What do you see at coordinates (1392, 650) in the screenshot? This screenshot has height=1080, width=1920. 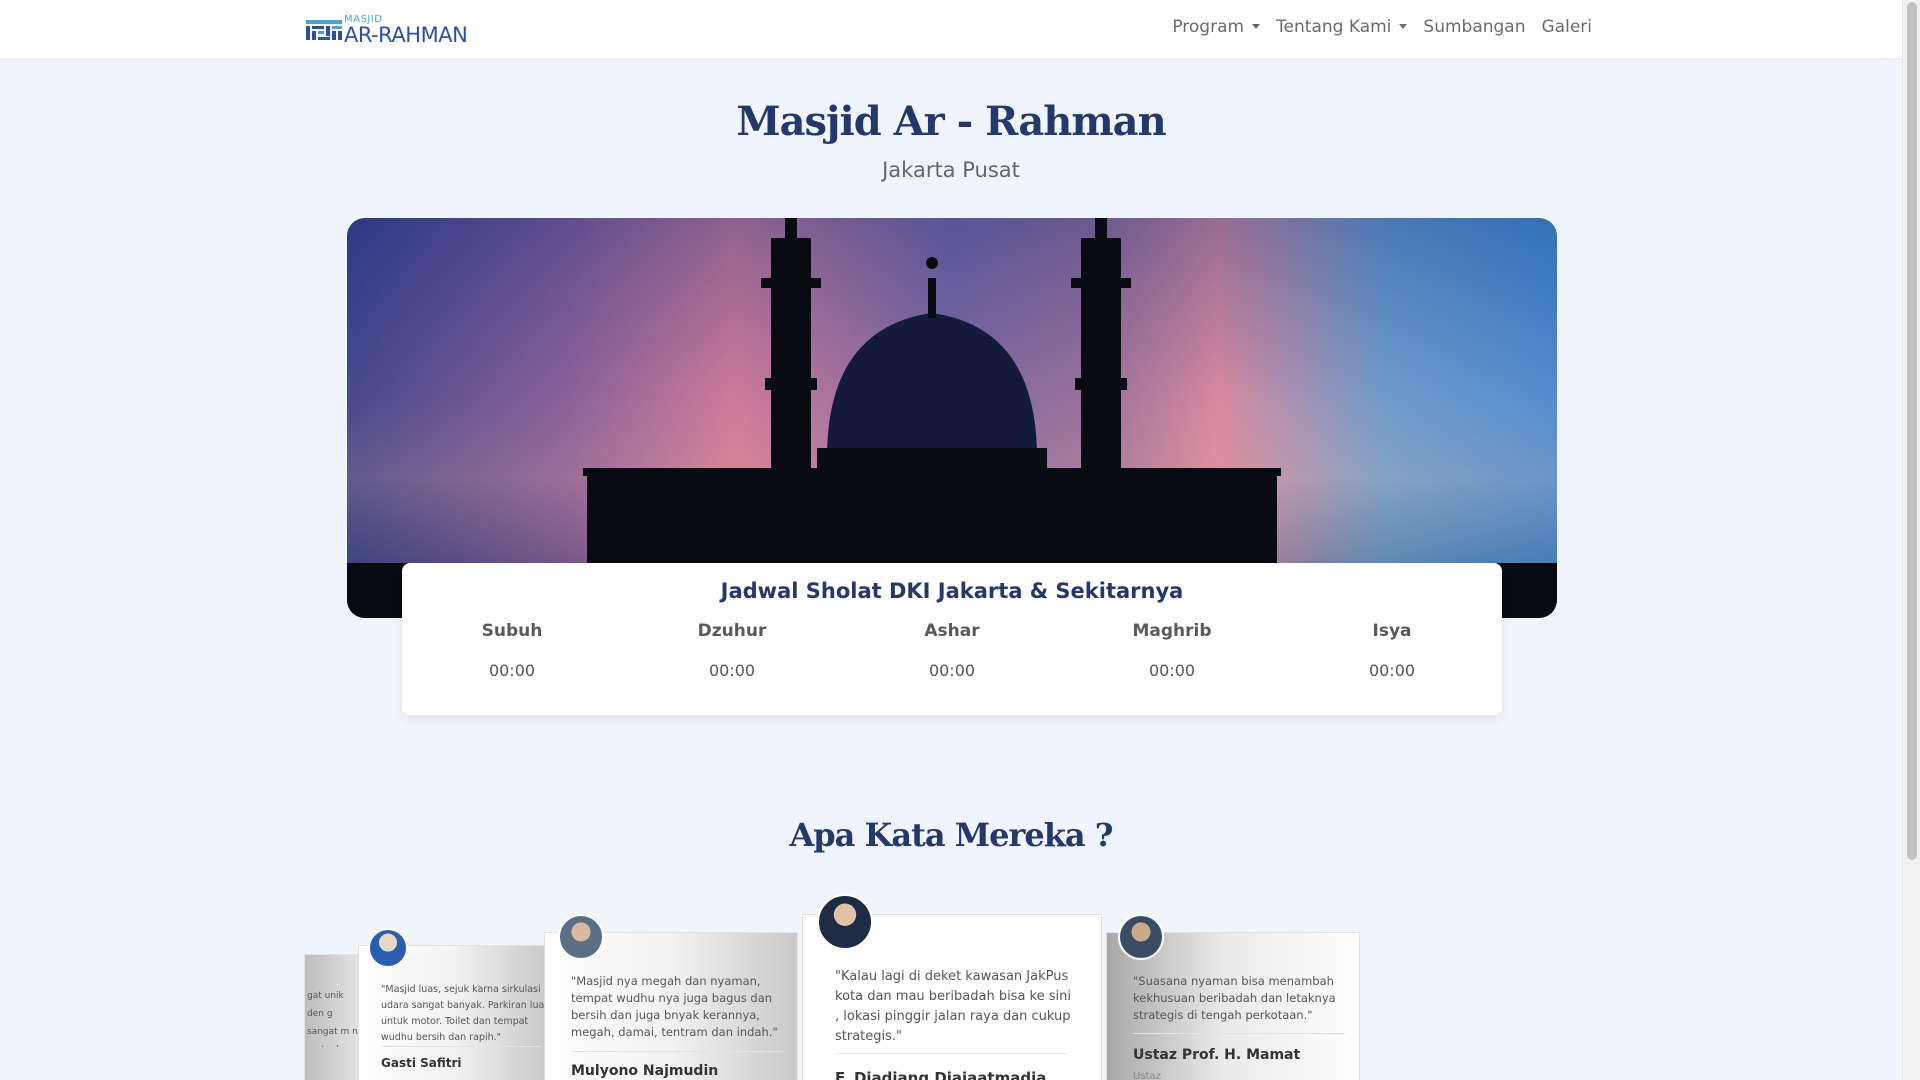 I see `prayer-isya: Isya 00:00` at bounding box center [1392, 650].